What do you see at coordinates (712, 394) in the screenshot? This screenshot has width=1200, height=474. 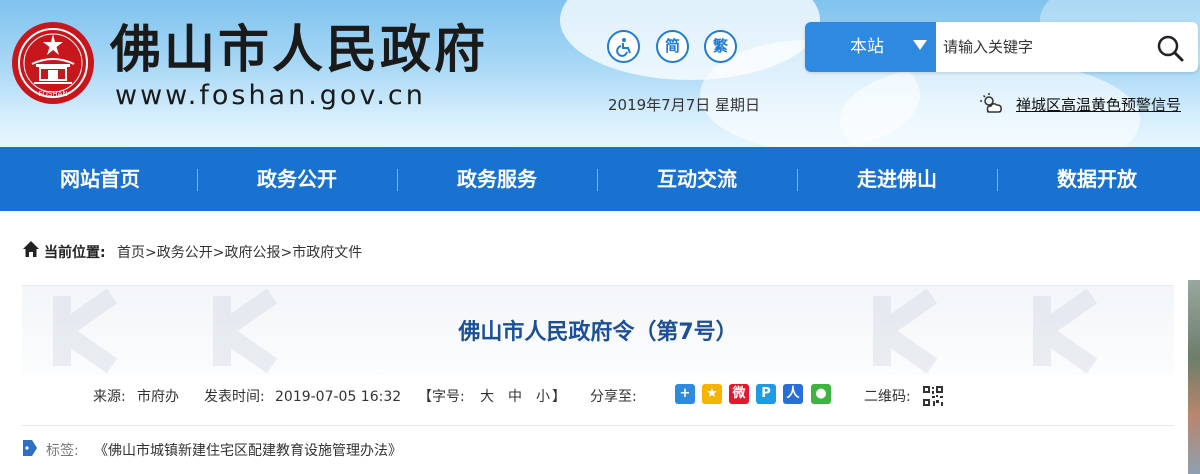 I see `share-qzone-icon: ★` at bounding box center [712, 394].